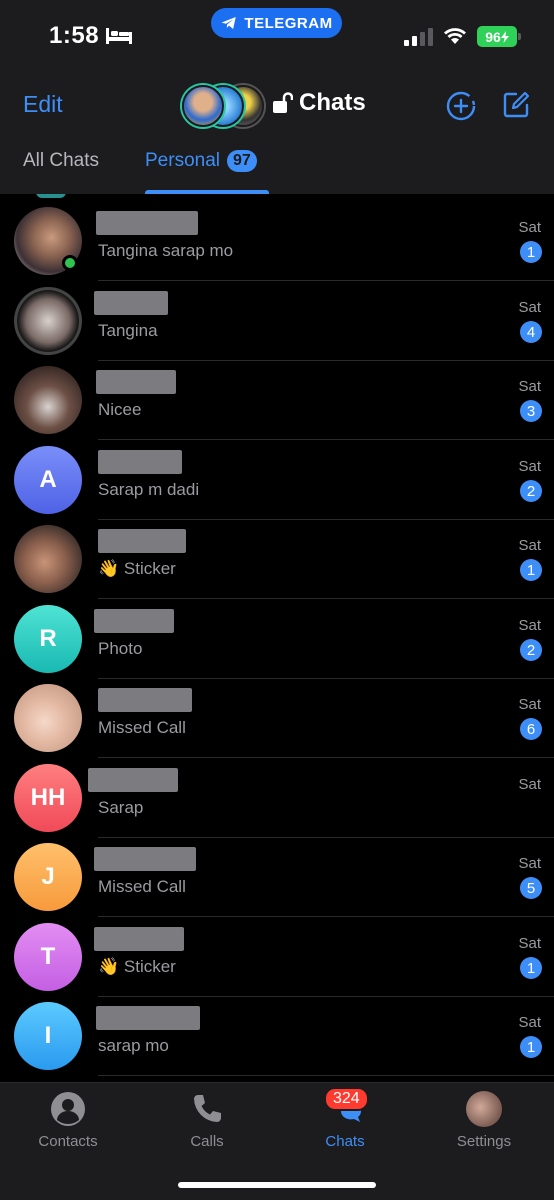  What do you see at coordinates (531, 888) in the screenshot?
I see `unread-badge: 5` at bounding box center [531, 888].